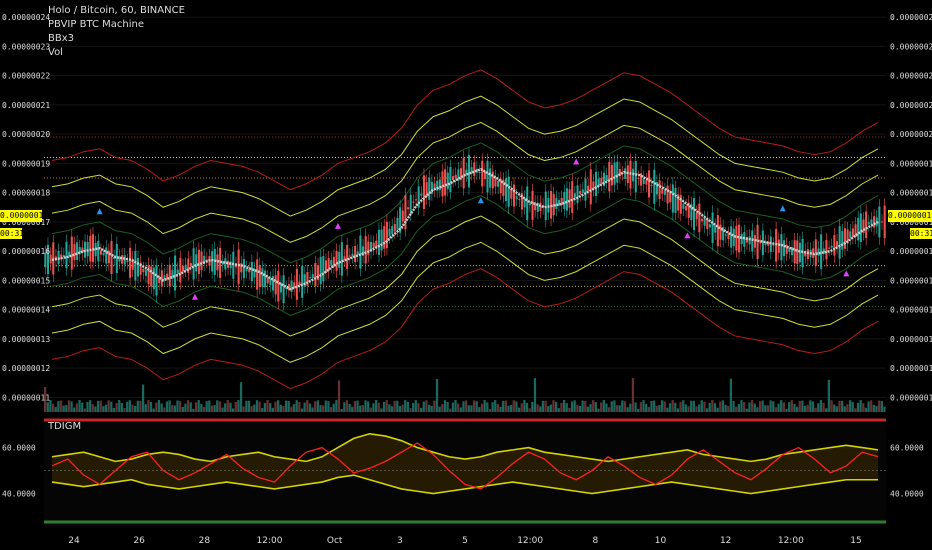  What do you see at coordinates (464, 541) in the screenshot?
I see `time-axis: 24 26 28 12:00 Oct 3 5 12:00 8 10 12 12:00 15` at bounding box center [464, 541].